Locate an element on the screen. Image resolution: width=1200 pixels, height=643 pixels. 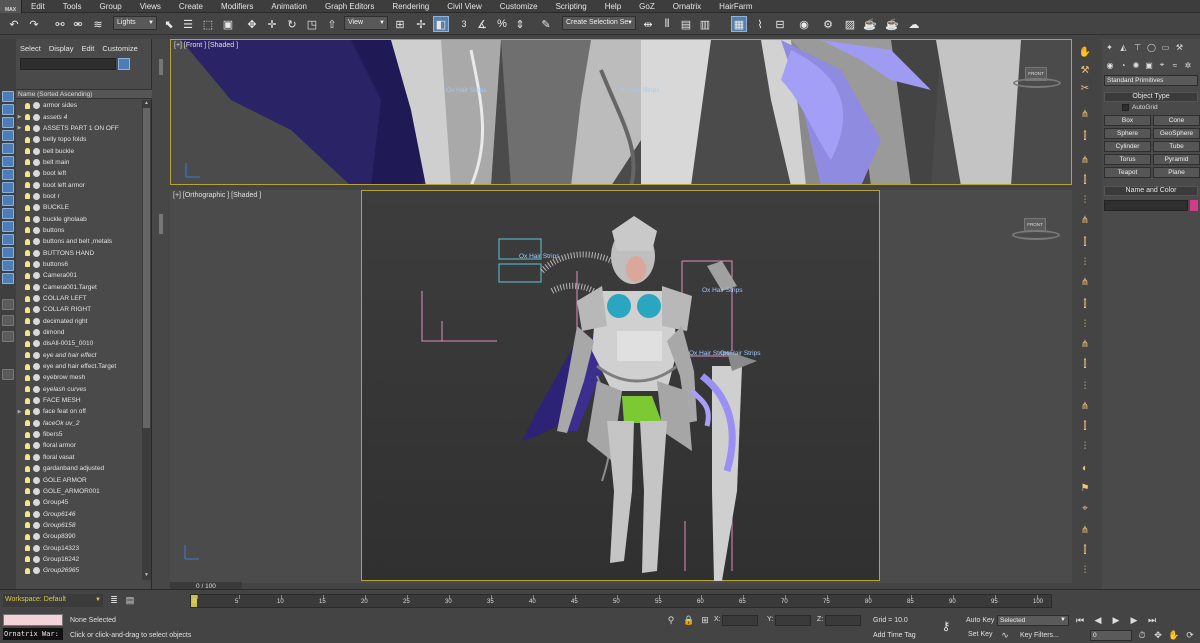
percent-snap-icon: % is located at coordinates (502, 24).